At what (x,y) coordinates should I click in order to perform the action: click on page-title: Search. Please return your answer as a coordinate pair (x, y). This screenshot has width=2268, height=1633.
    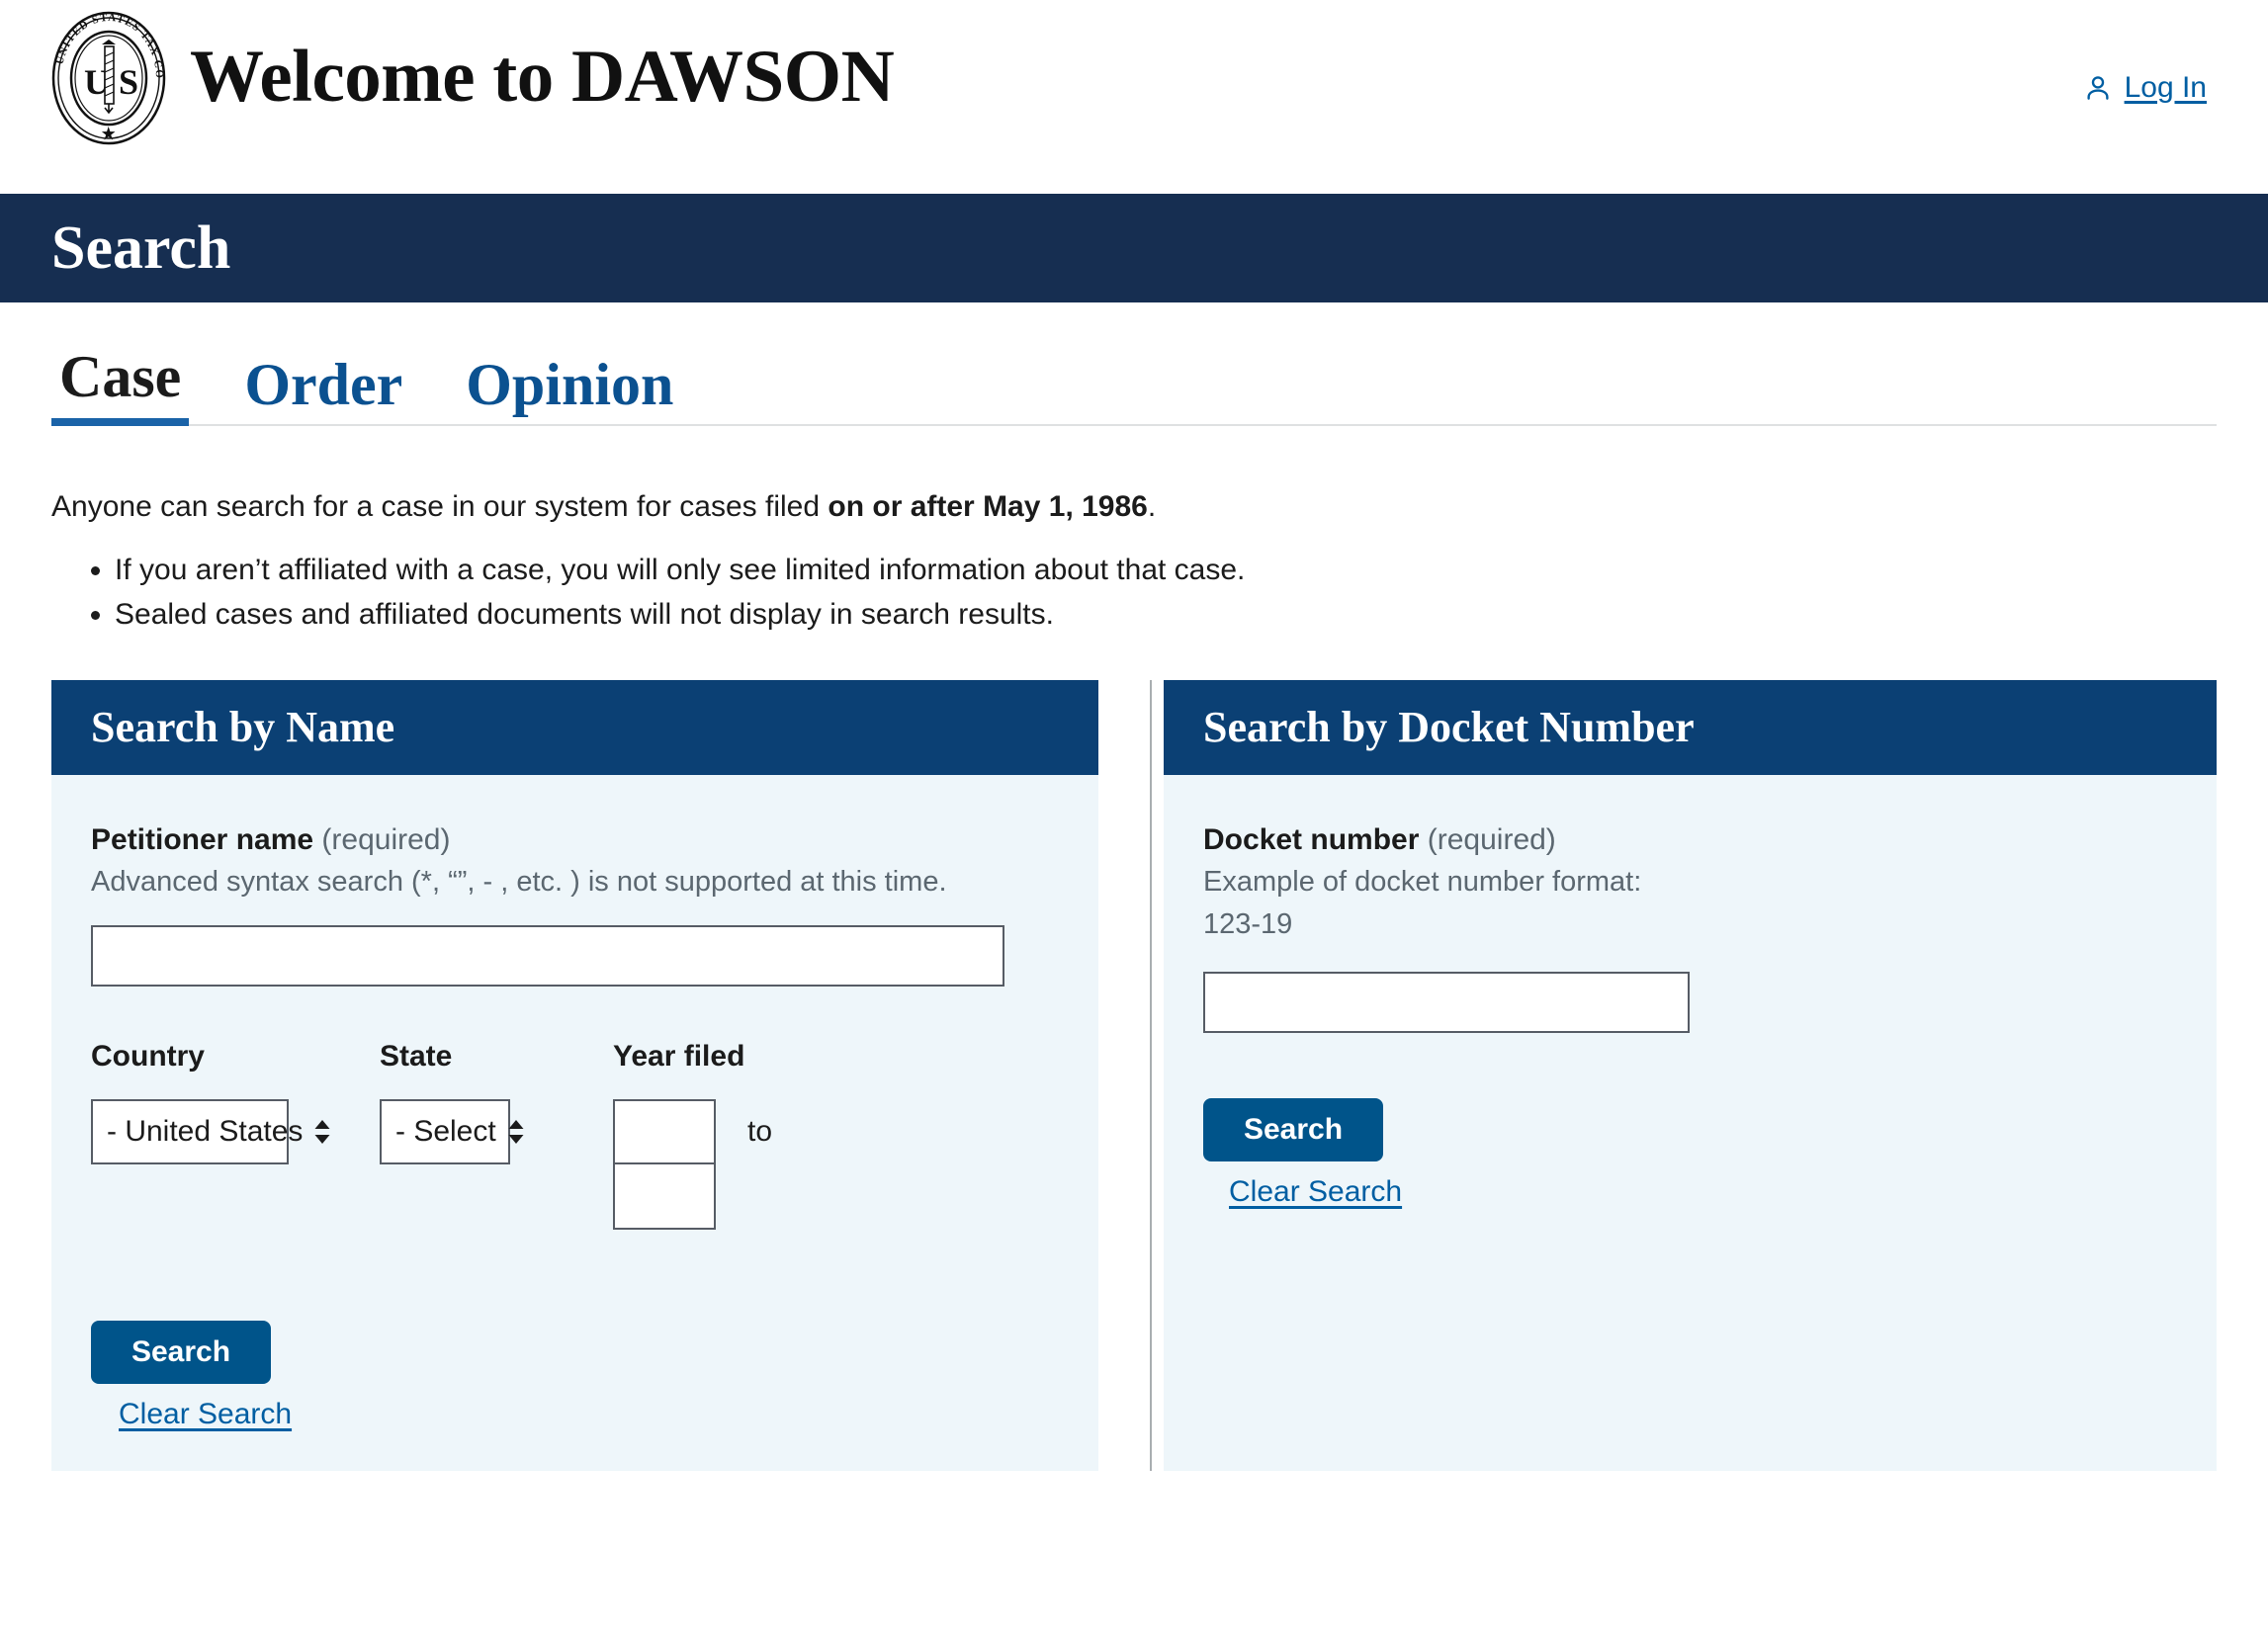
    Looking at the image, I should click on (141, 248).